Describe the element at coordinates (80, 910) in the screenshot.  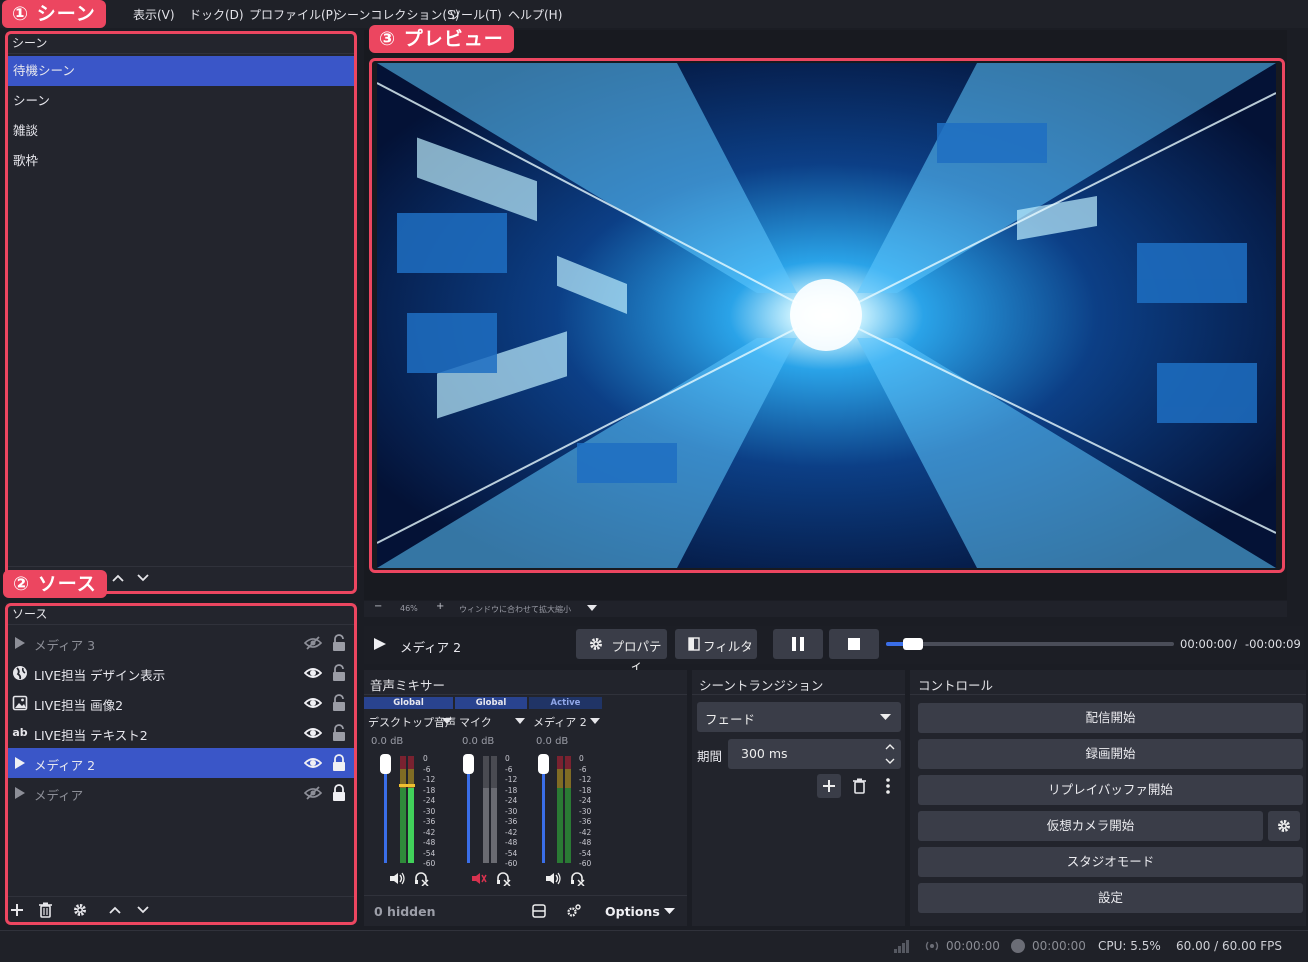
I see `gear-icon` at that location.